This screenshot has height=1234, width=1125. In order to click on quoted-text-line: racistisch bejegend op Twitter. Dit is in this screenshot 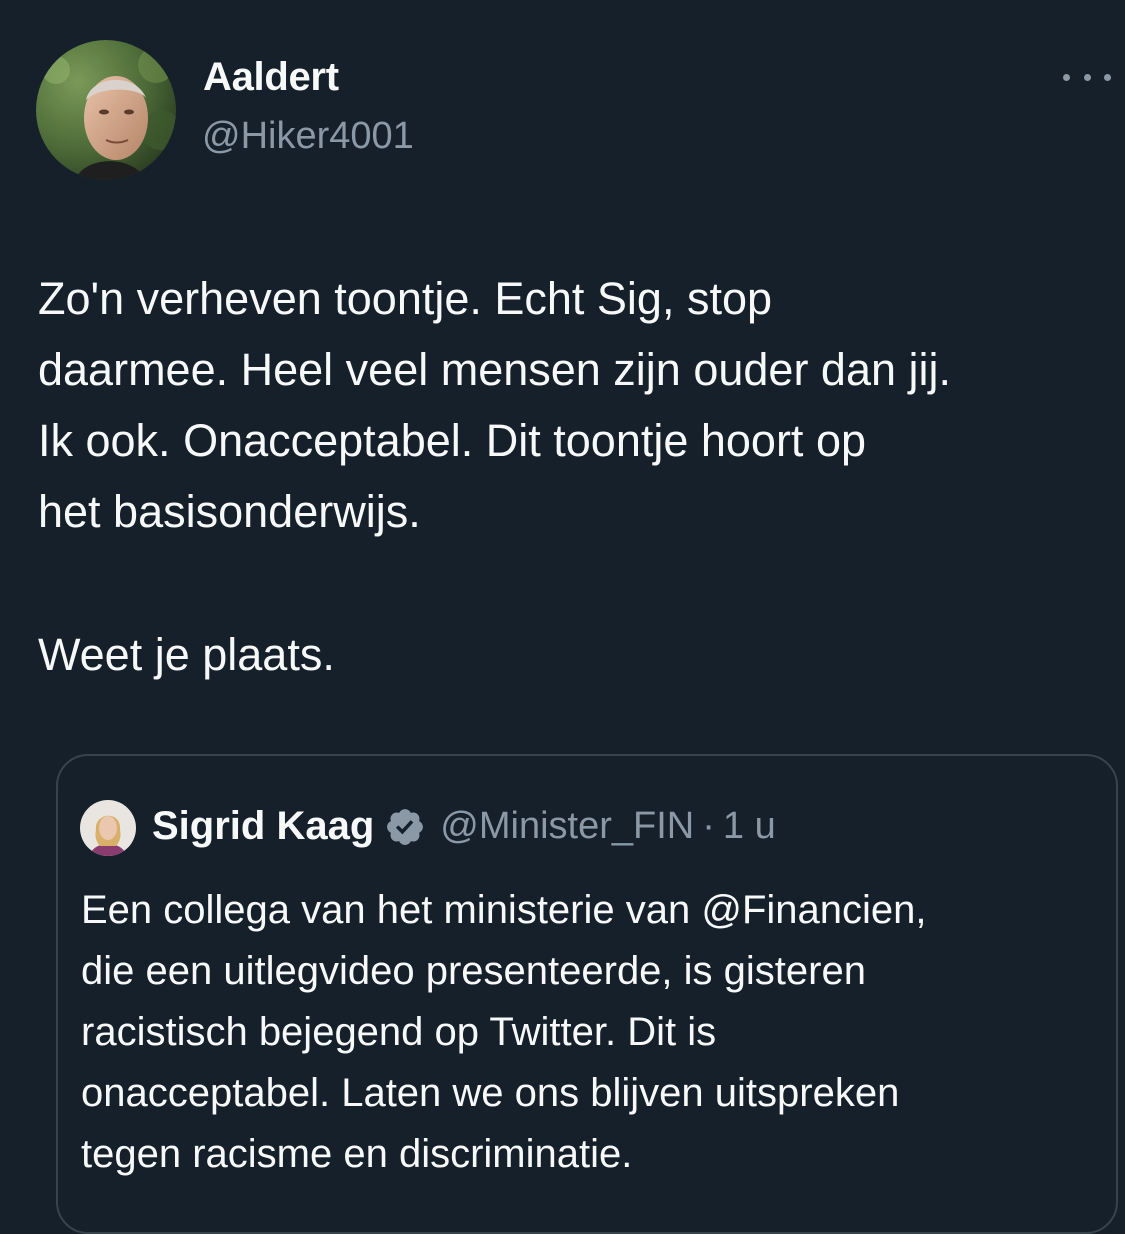, I will do `click(399, 1032)`.